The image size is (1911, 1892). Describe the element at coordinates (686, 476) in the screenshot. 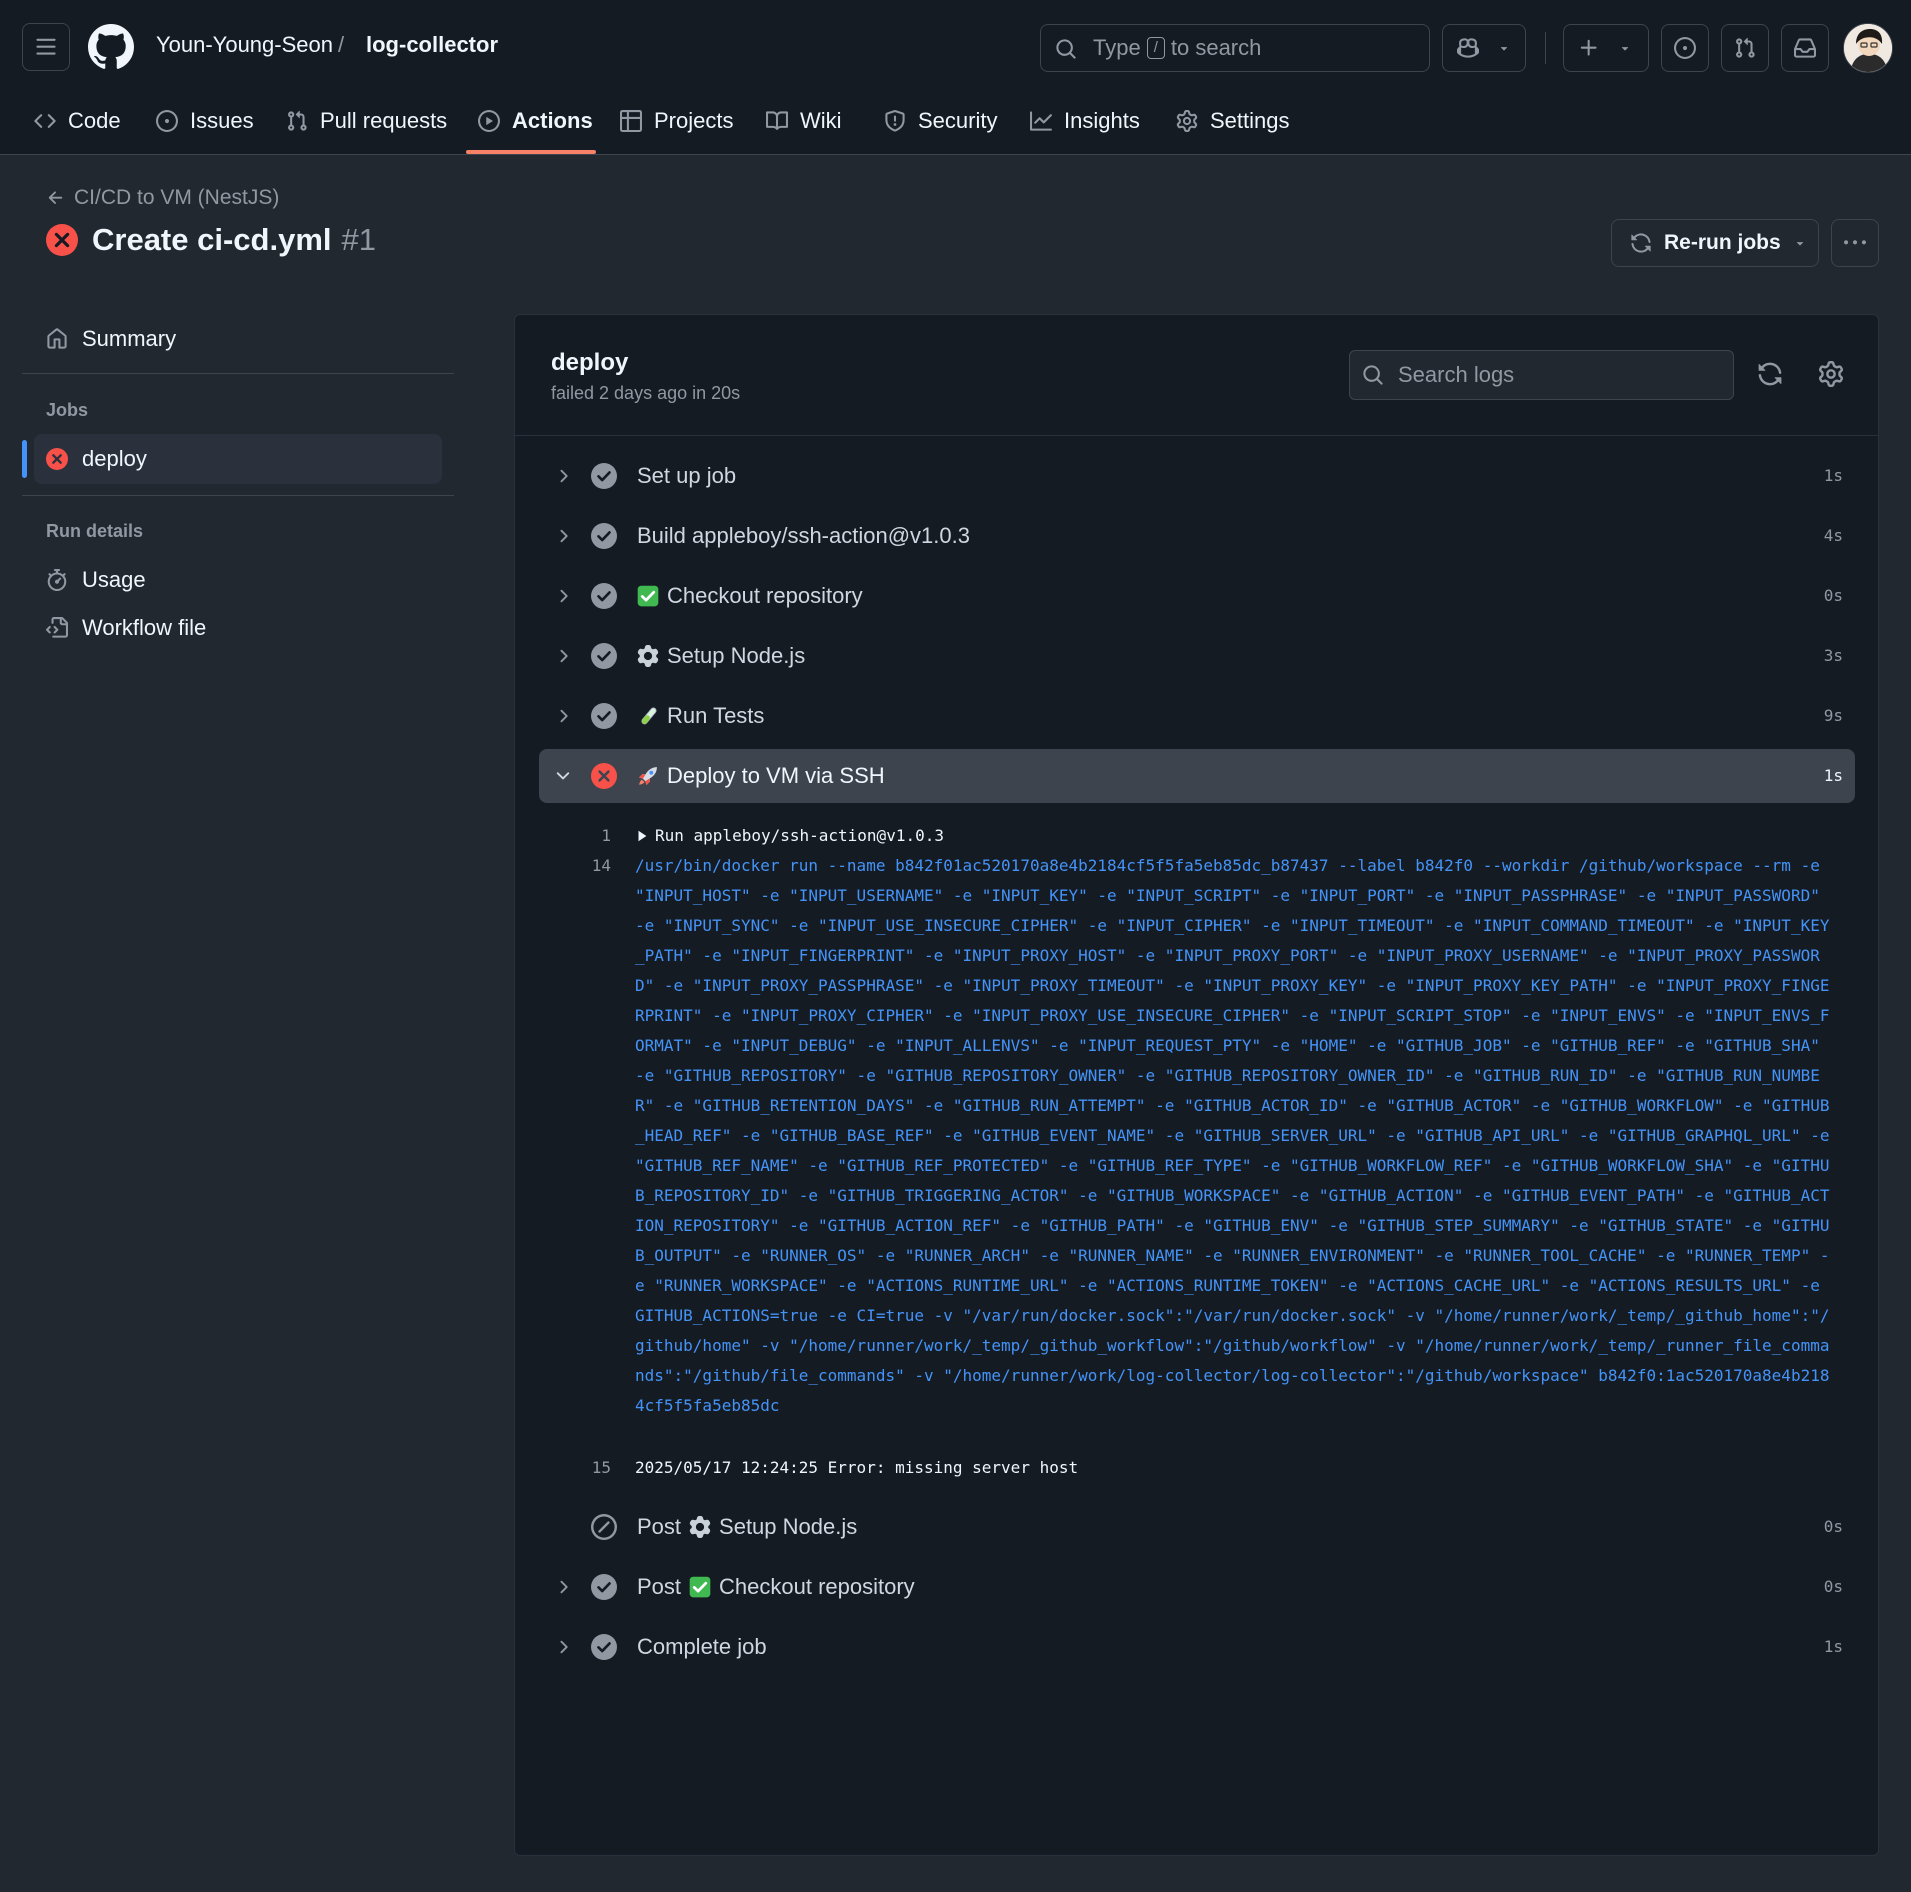

I see `step-label: Set up job` at that location.